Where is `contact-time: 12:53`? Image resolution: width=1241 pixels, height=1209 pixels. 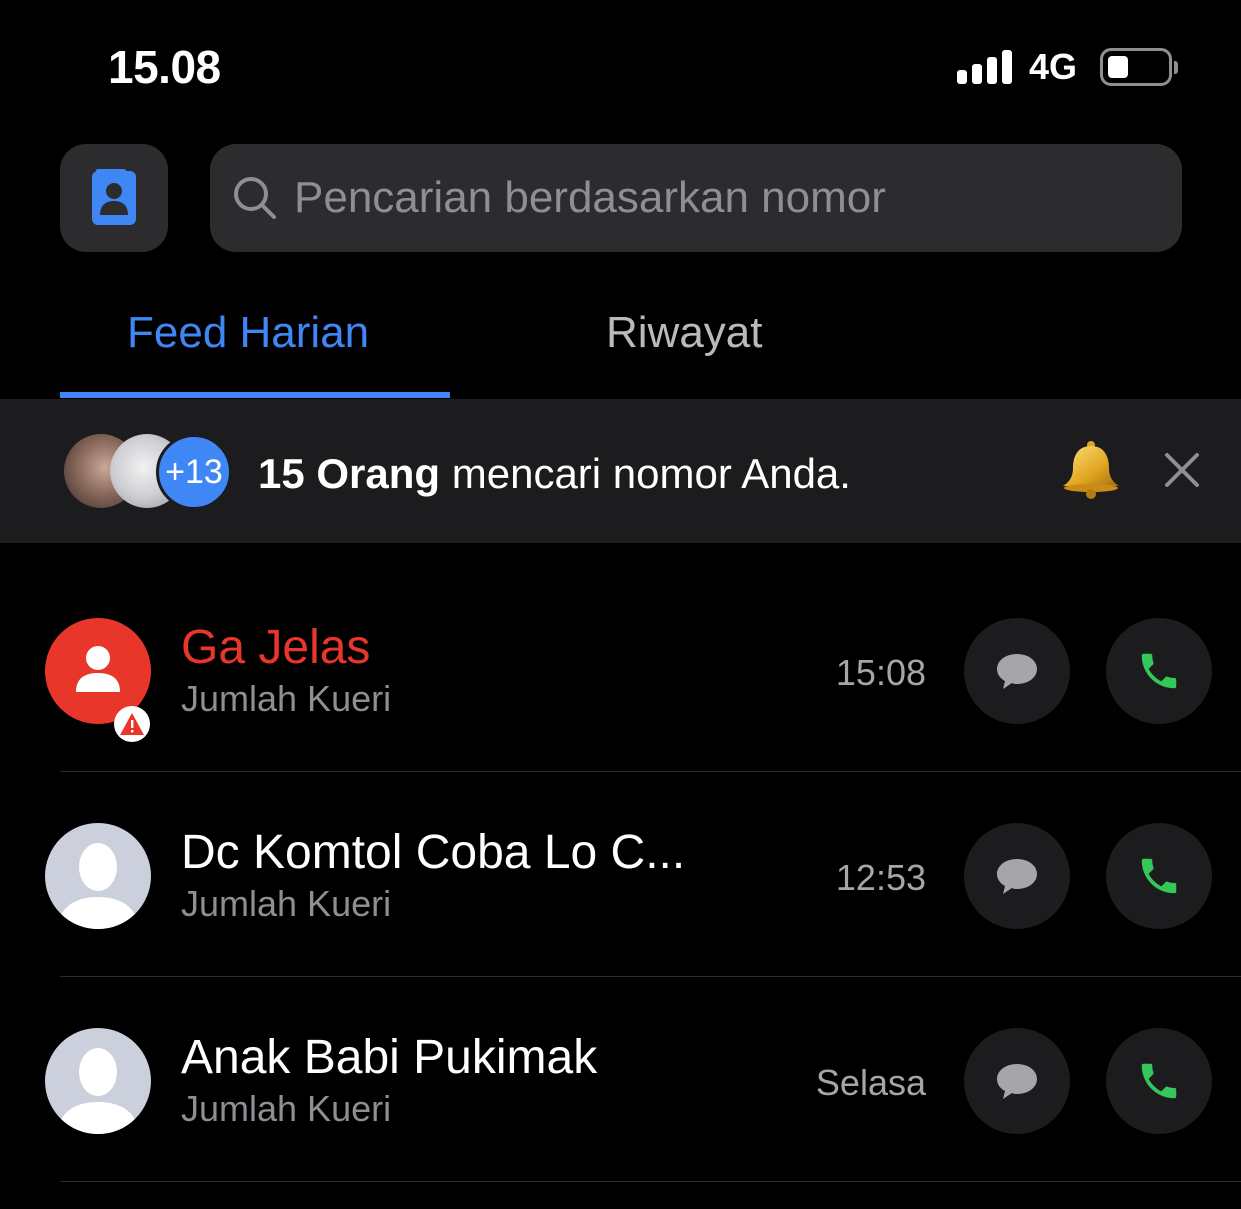
contact-time: 12:53 is located at coordinates (880, 877).